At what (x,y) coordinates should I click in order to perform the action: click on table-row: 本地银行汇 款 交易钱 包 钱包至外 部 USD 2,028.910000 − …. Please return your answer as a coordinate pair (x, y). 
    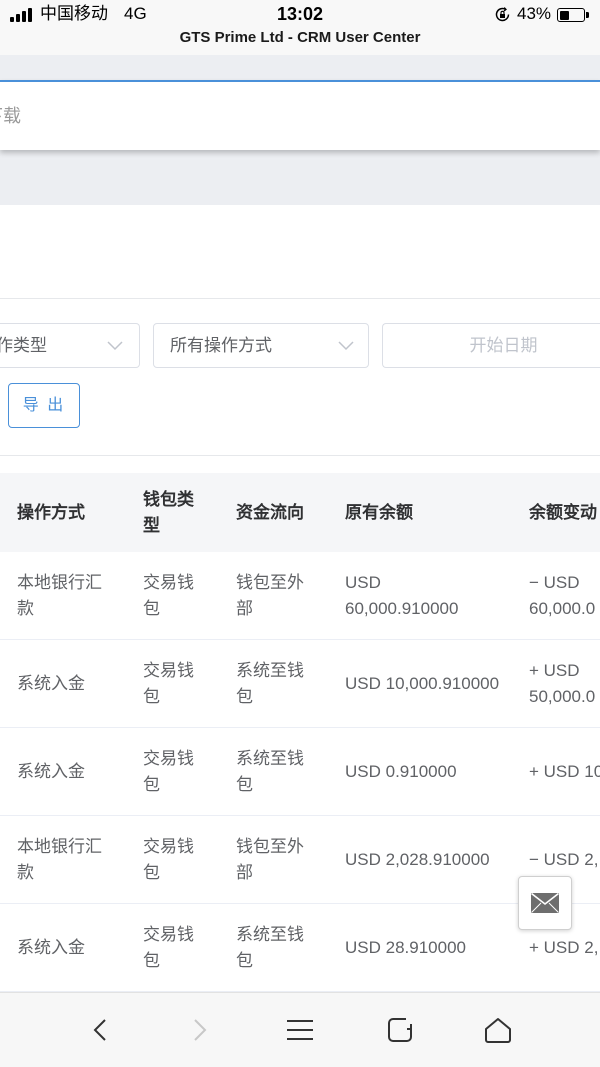
    Looking at the image, I should click on (300, 860).